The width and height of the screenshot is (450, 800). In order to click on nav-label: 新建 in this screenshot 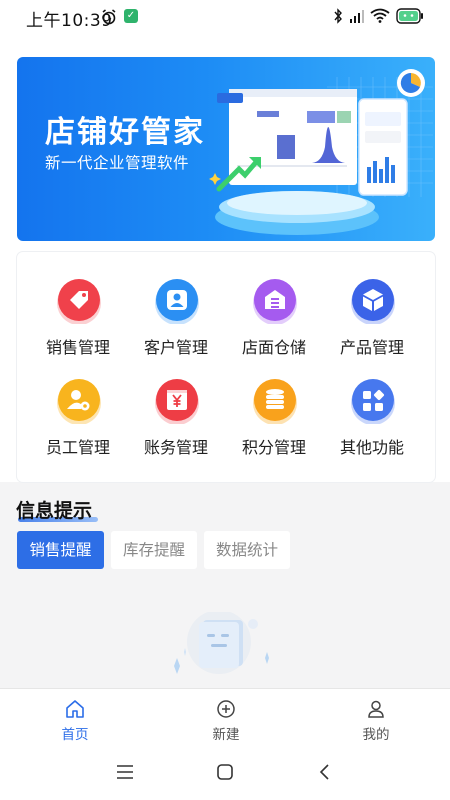, I will do `click(226, 735)`.